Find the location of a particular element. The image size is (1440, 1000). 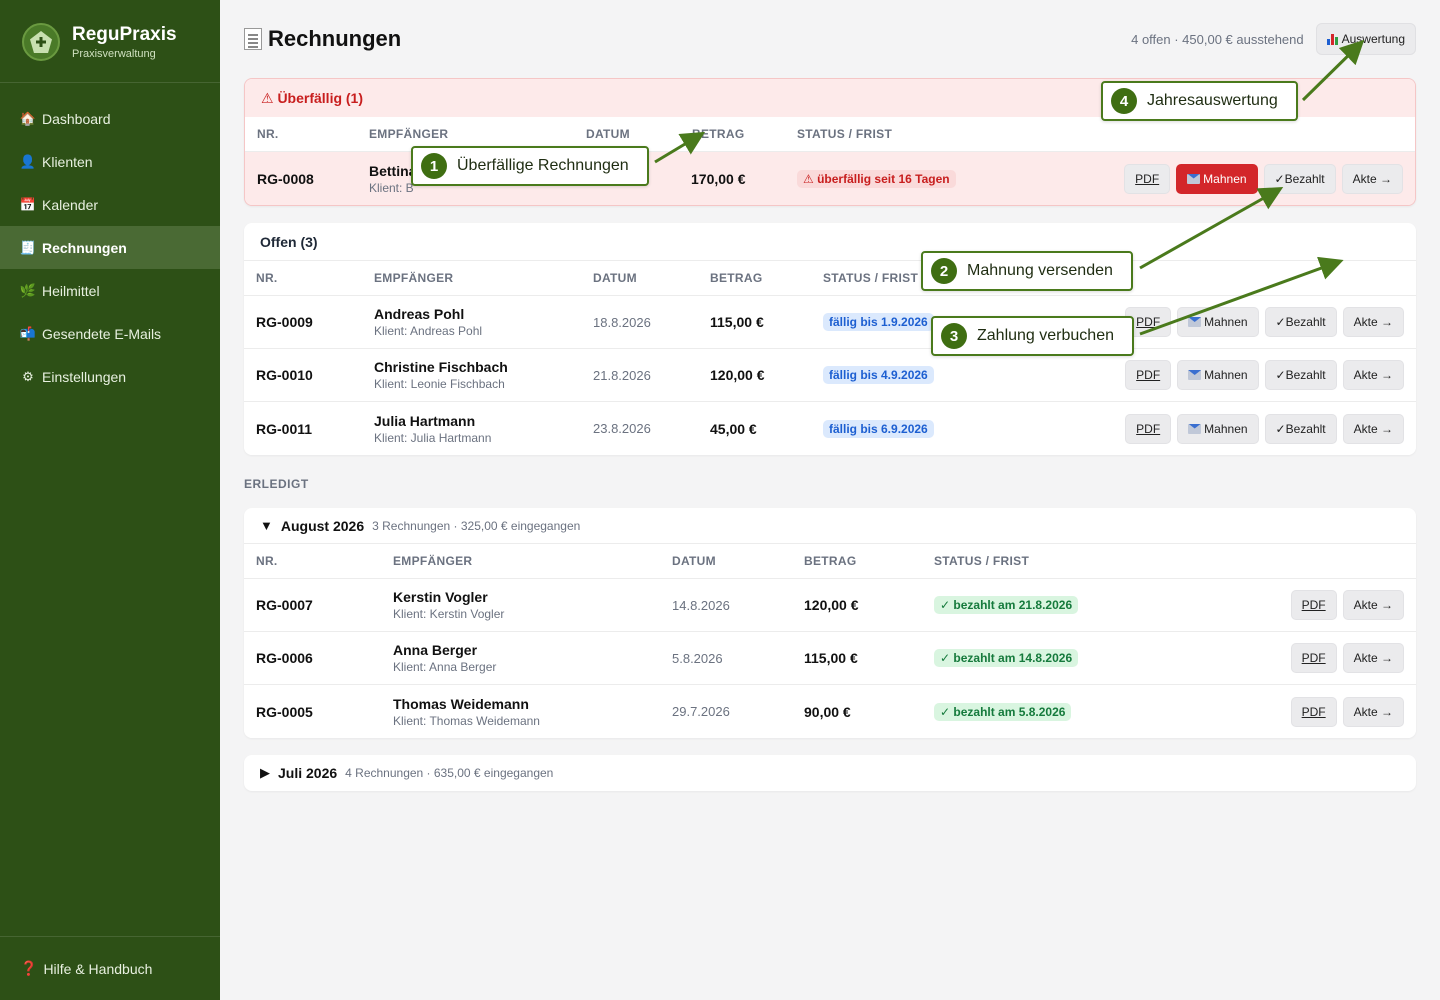

sidebar-item-heilmittel: 🌿 Heilmittel is located at coordinates (110, 290).